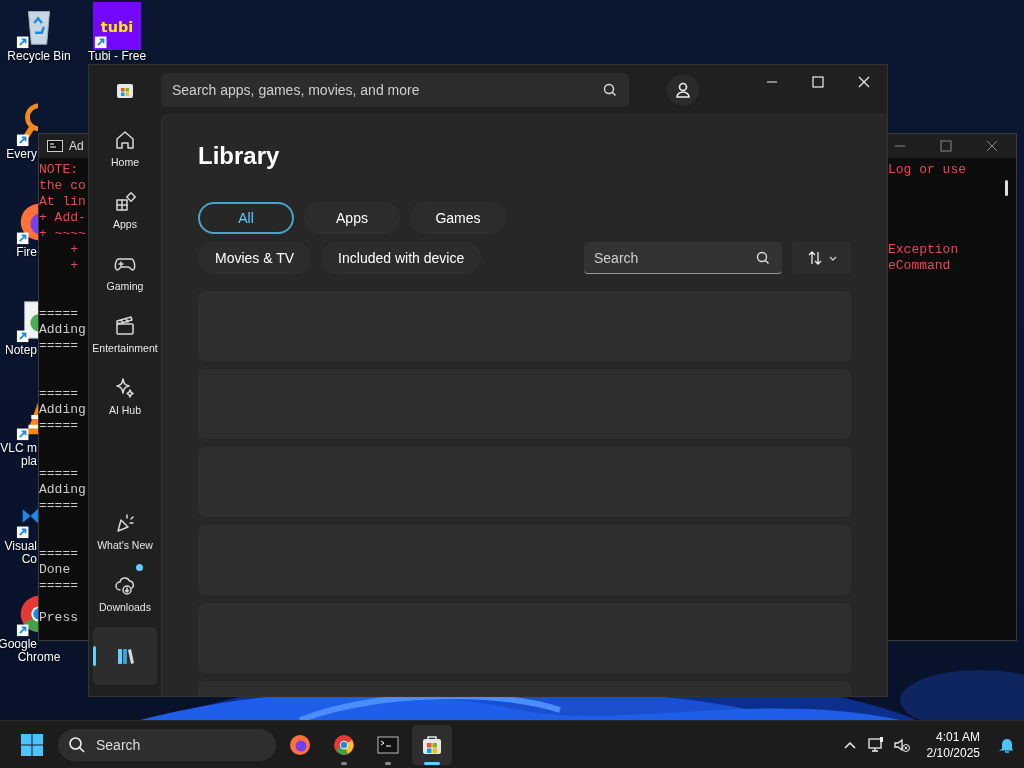 This screenshot has height=768, width=1024. I want to click on scrollbar-thumb, so click(1006, 188).